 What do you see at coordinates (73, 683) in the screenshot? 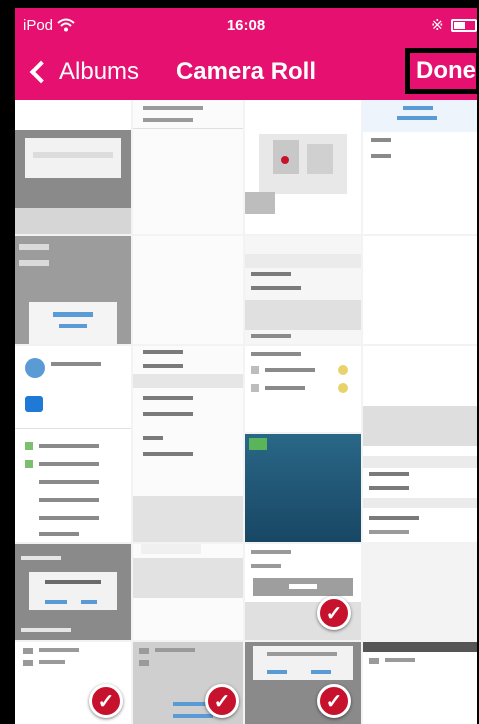
I see `photo-16: ✓` at bounding box center [73, 683].